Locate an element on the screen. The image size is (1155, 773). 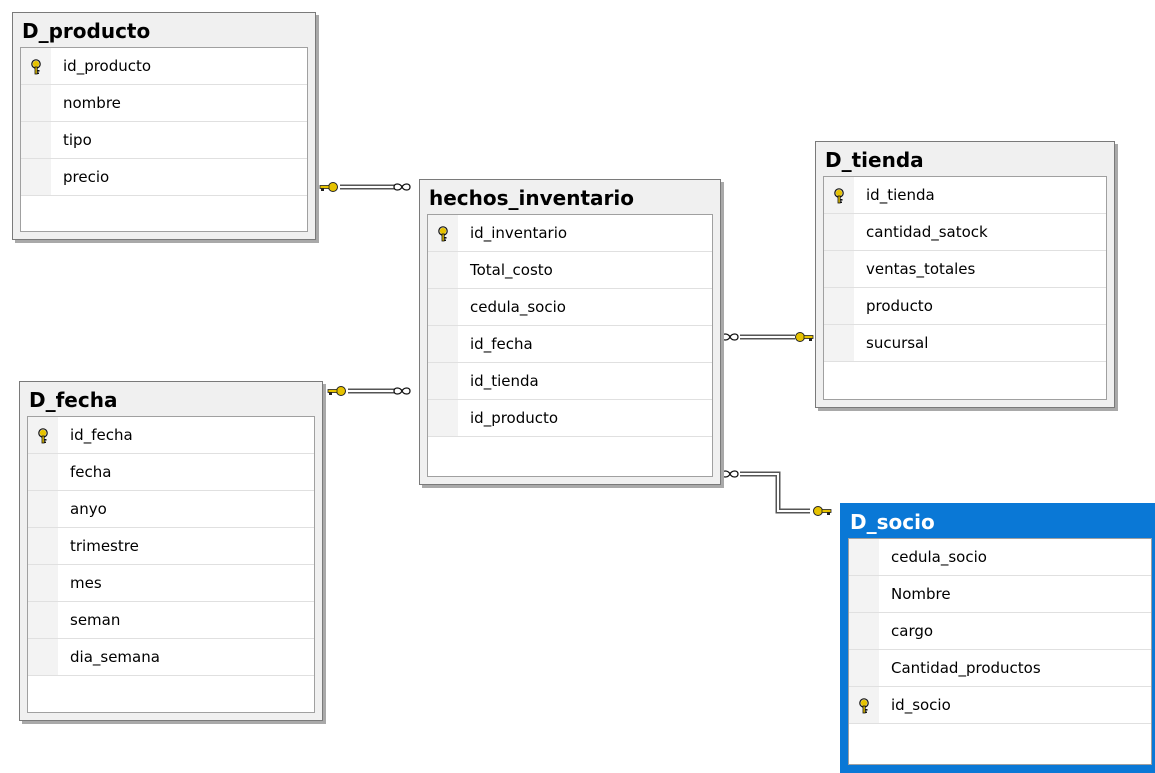
column-row: ventas_totales is located at coordinates (965, 269).